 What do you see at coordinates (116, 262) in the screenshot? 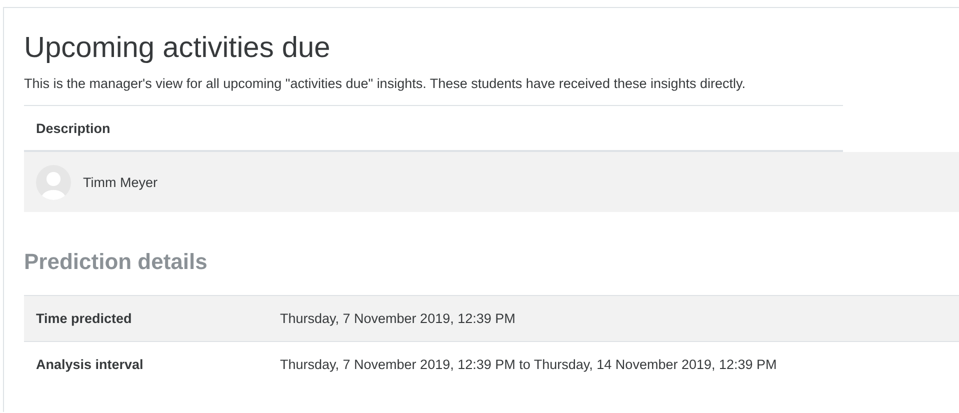
I see `section-heading: Prediction details` at bounding box center [116, 262].